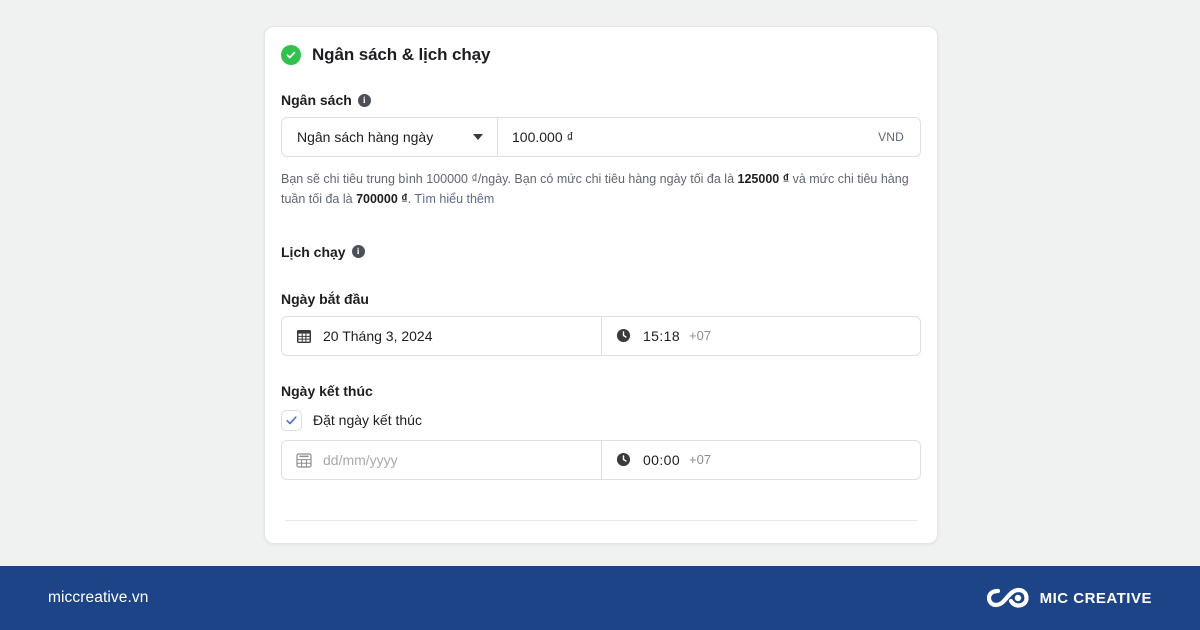  What do you see at coordinates (763, 179) in the screenshot?
I see `helper-daily-max: 125000 ₫` at bounding box center [763, 179].